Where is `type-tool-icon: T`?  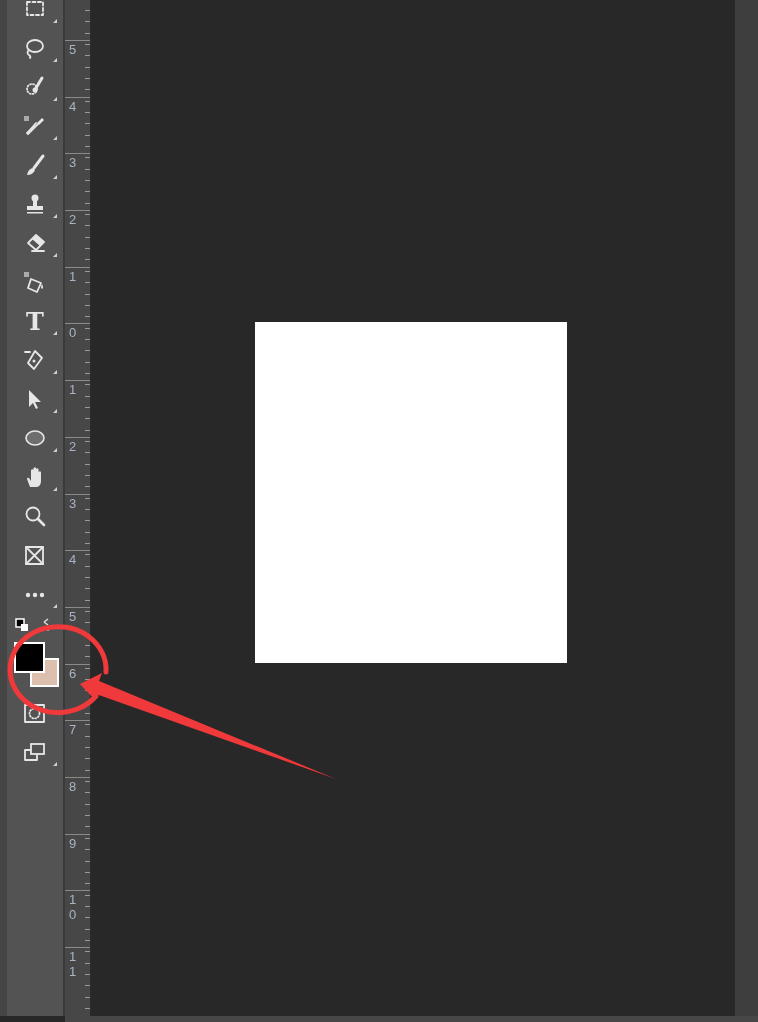
type-tool-icon: T is located at coordinates (35, 321).